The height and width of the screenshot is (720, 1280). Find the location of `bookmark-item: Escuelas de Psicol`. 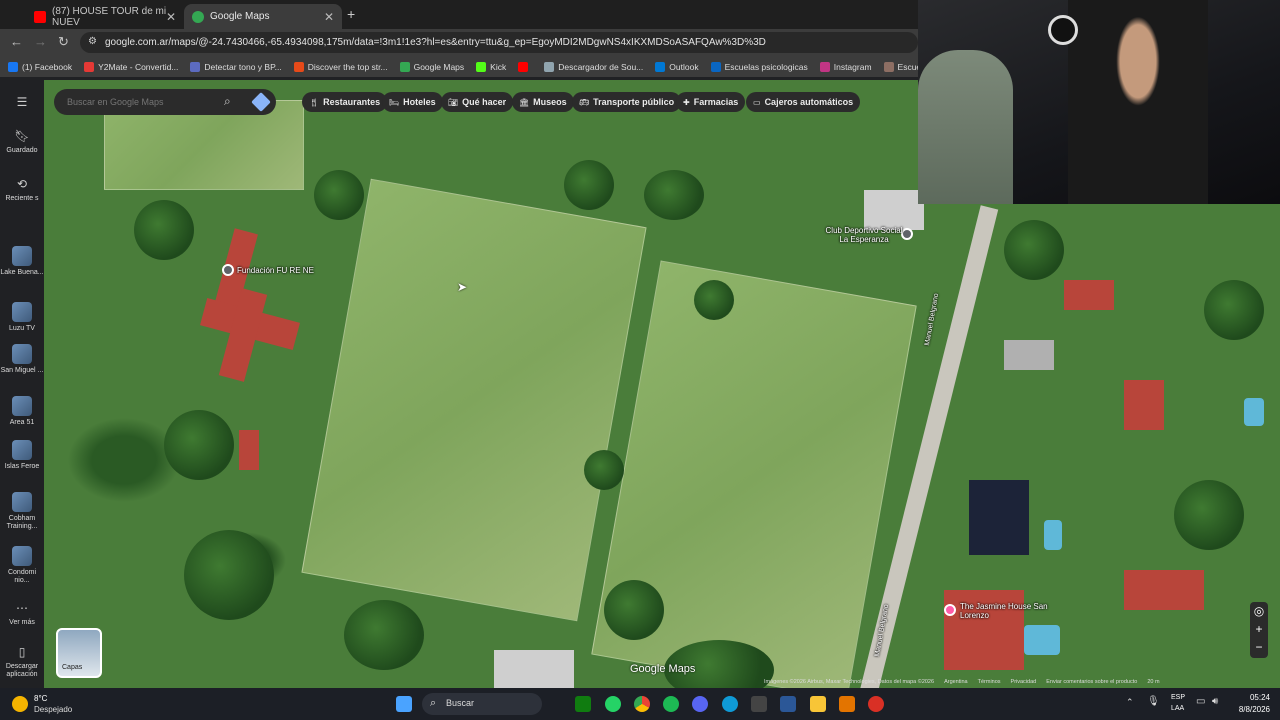

bookmark-item: Escuelas de Psicol is located at coordinates (900, 66).